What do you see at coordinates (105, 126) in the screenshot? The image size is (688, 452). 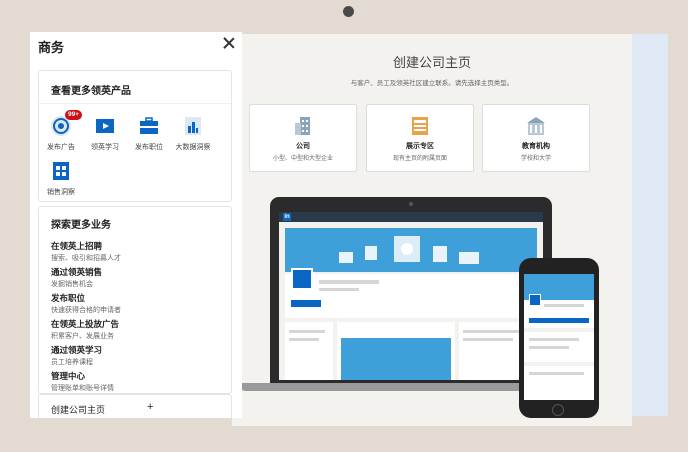 I see `play-icon` at bounding box center [105, 126].